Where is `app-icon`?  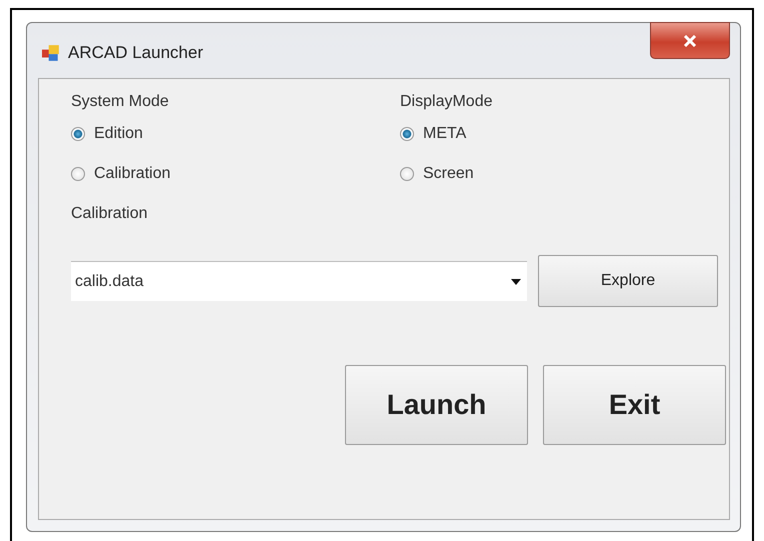 app-icon is located at coordinates (51, 53).